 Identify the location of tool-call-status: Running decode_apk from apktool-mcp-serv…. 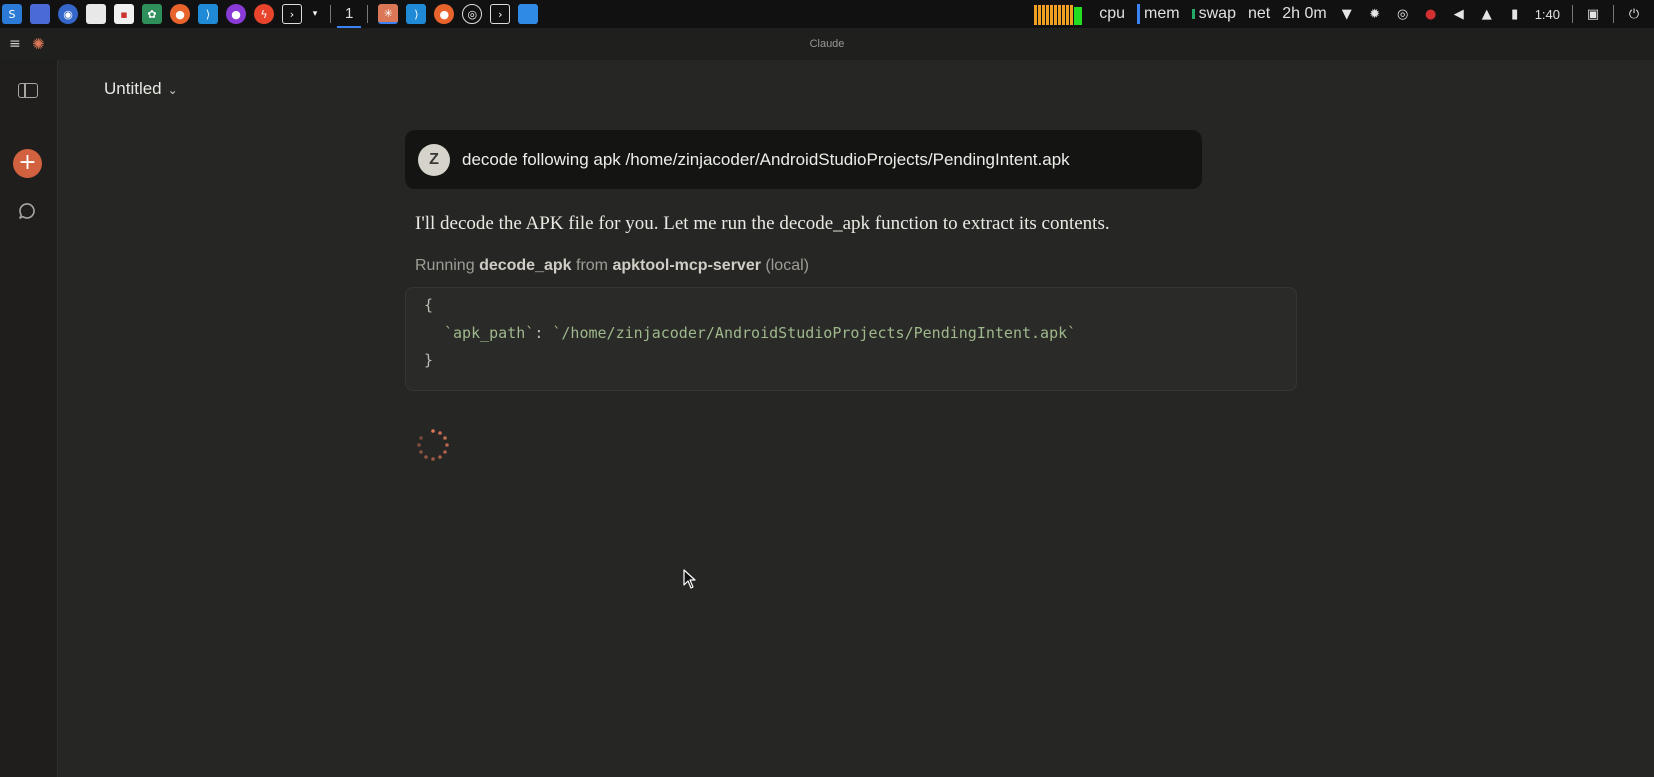
(612, 266).